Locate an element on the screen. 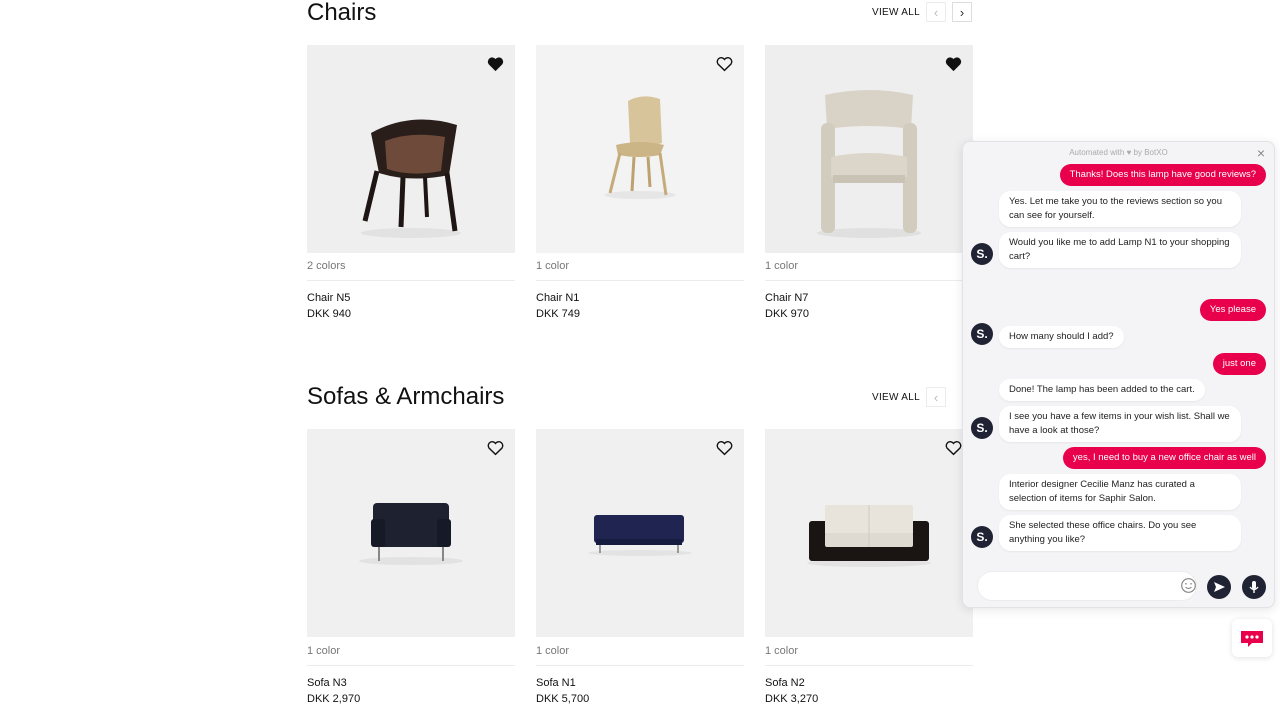 The height and width of the screenshot is (720, 1280). emoji-icon is located at coordinates (1188, 585).